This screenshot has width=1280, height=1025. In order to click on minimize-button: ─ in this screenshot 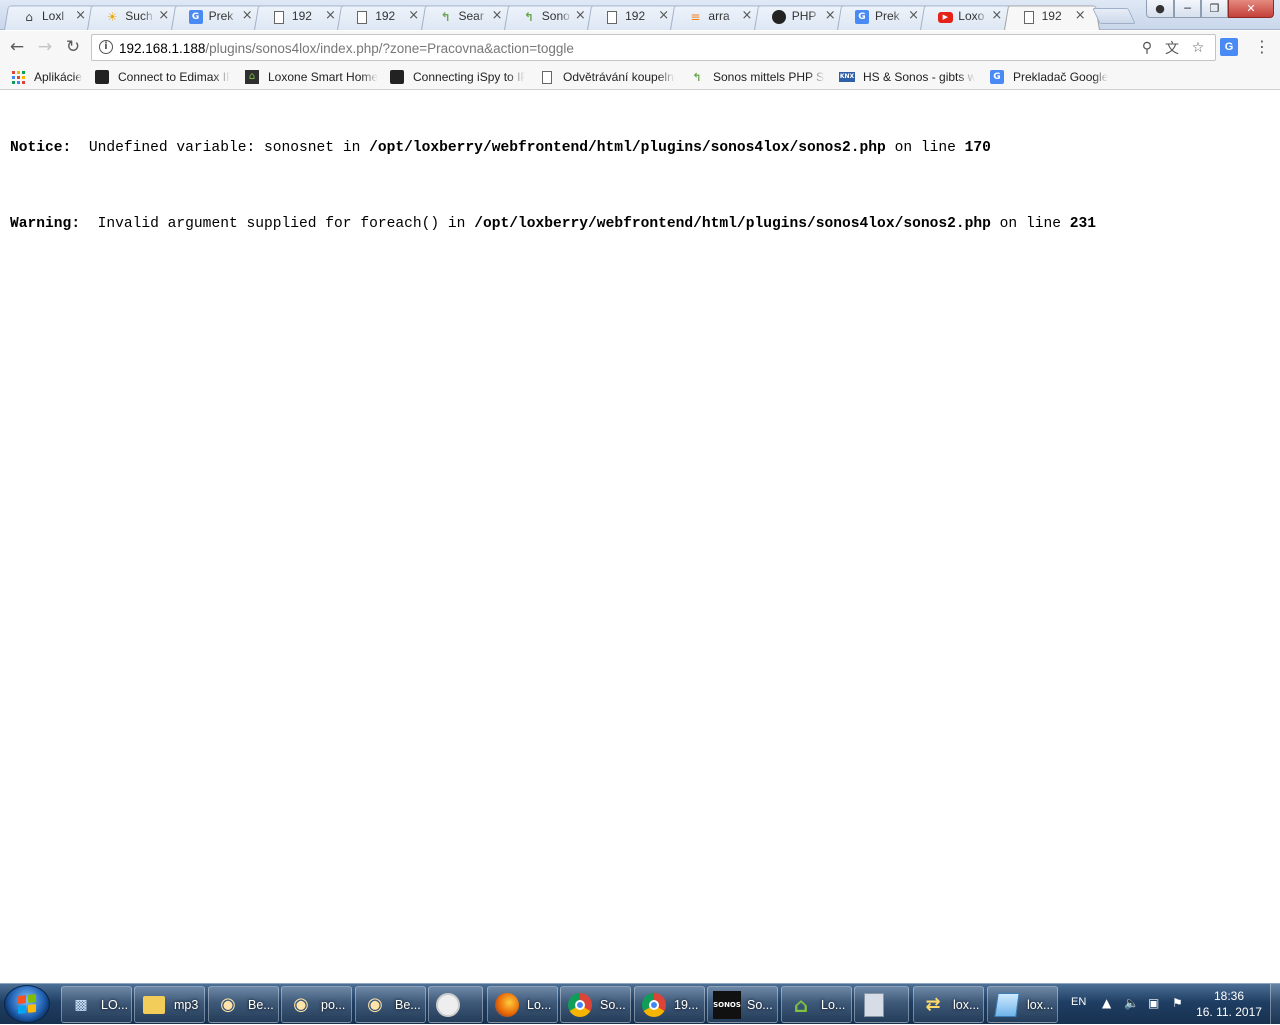, I will do `click(1187, 9)`.